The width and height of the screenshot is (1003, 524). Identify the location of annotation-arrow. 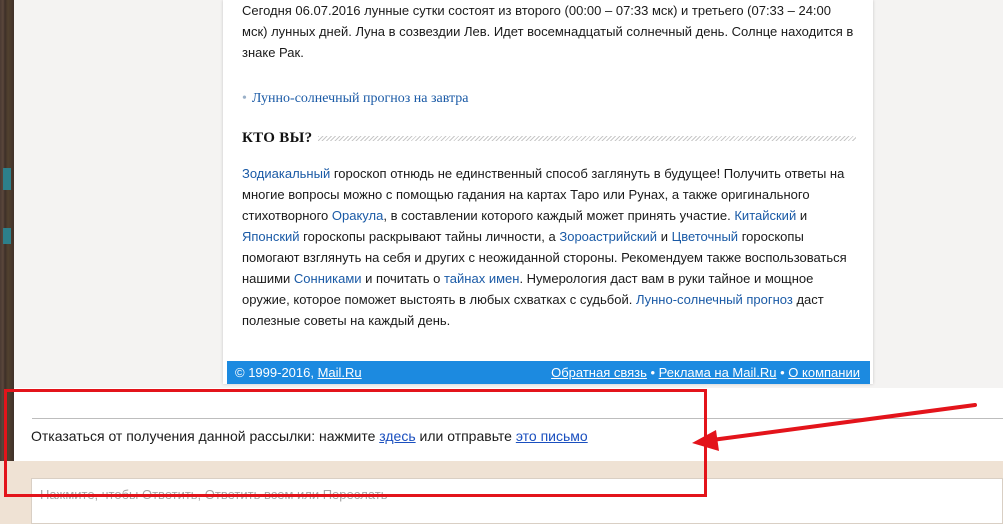
(834, 427).